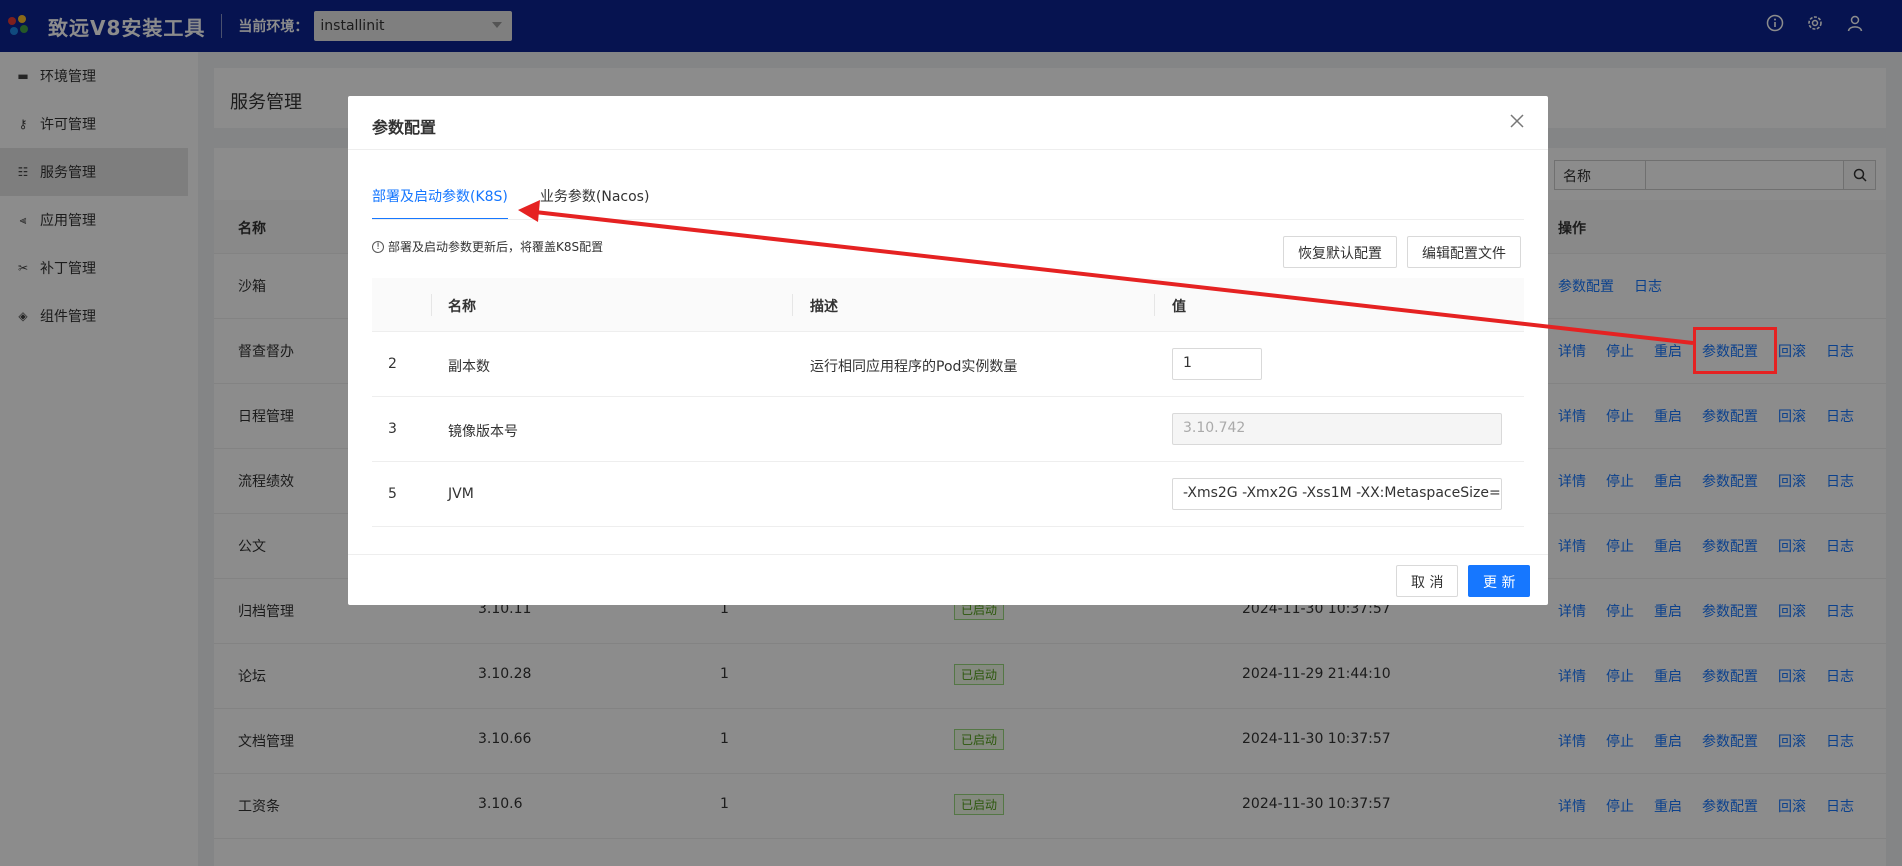 Image resolution: width=1902 pixels, height=866 pixels. Describe the element at coordinates (595, 203) in the screenshot. I see `tab-nacos-params: 业务参数(Nacos)` at that location.